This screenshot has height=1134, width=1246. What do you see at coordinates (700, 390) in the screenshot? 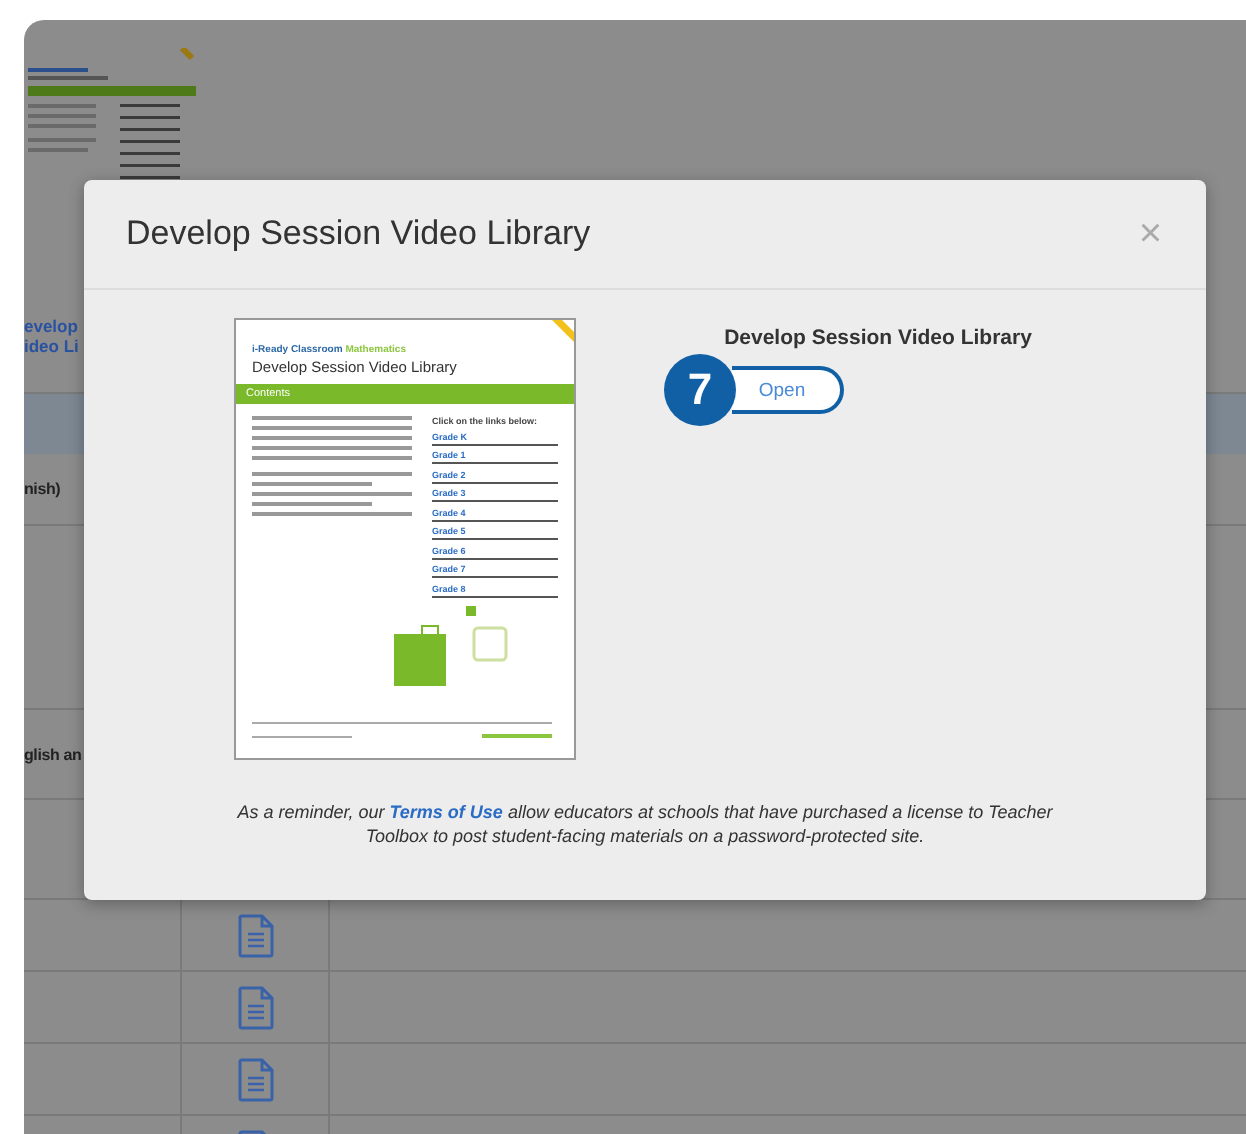
I see `step-number-badge: 7` at bounding box center [700, 390].